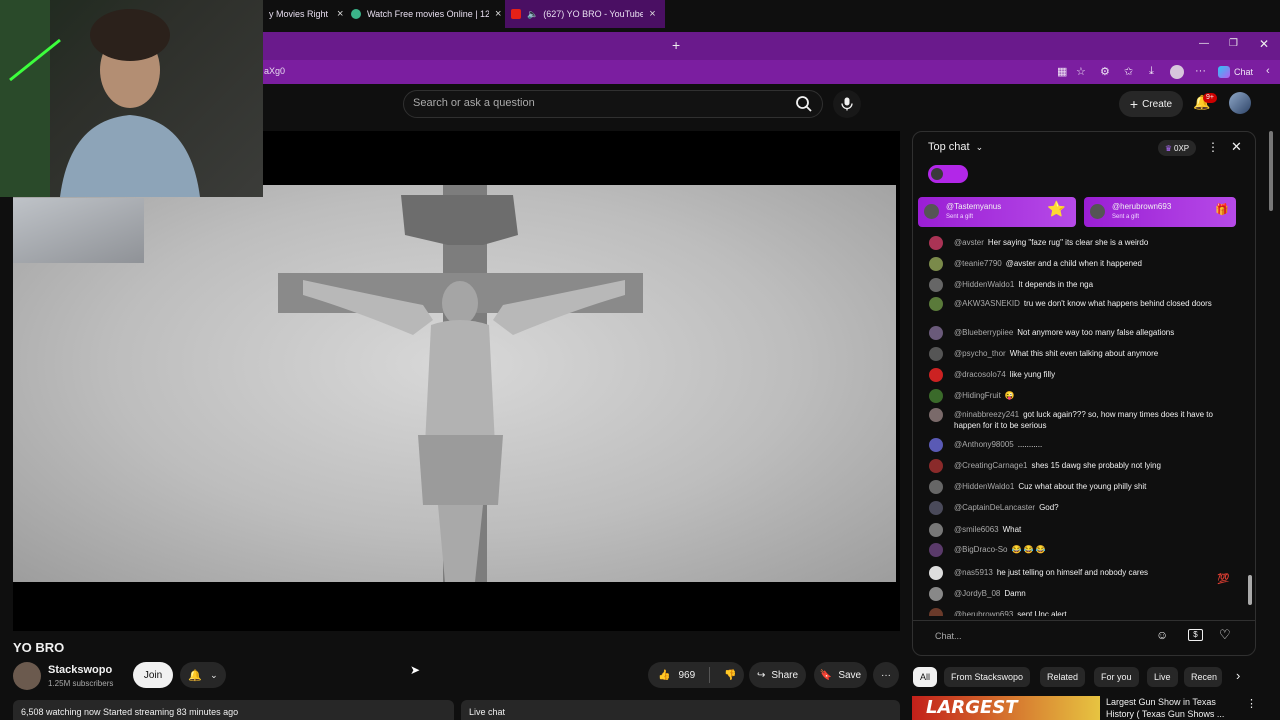  Describe the element at coordinates (1271, 171) in the screenshot. I see `page-scrollbar` at that location.